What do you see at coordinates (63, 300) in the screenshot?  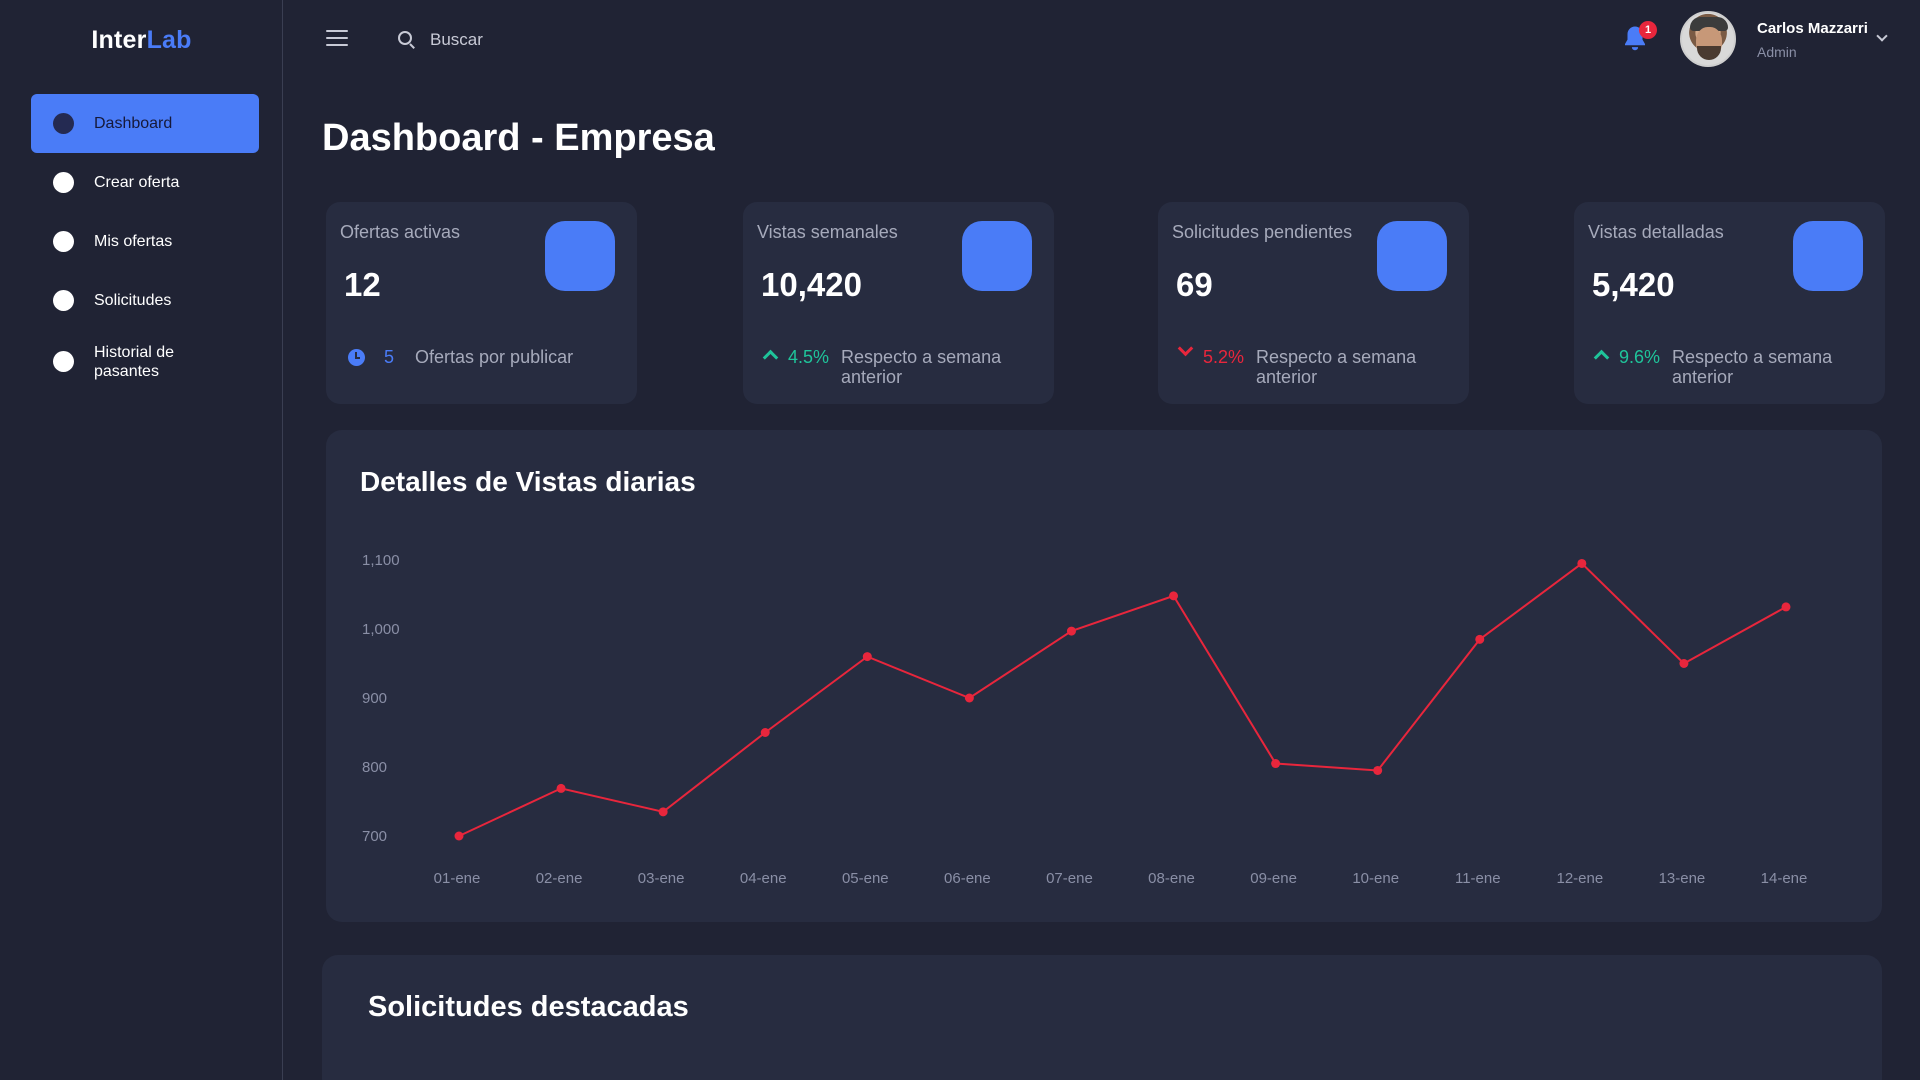 I see `solicitudes-icon` at bounding box center [63, 300].